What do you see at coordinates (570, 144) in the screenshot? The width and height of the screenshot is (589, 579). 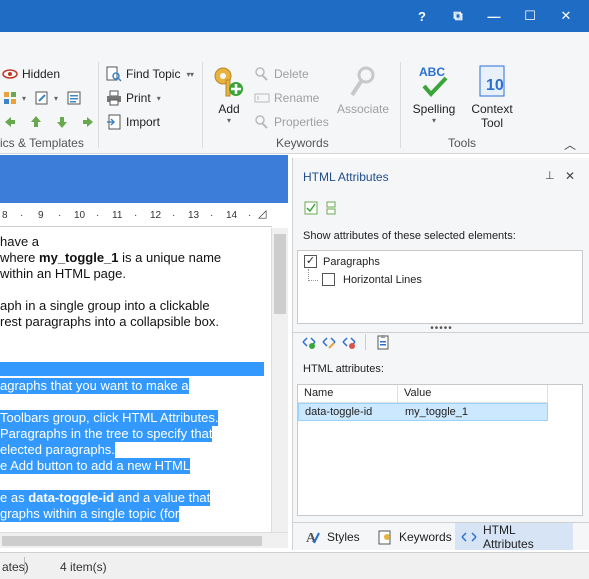 I see `collapse-ribbon-icon: ︿` at bounding box center [570, 144].